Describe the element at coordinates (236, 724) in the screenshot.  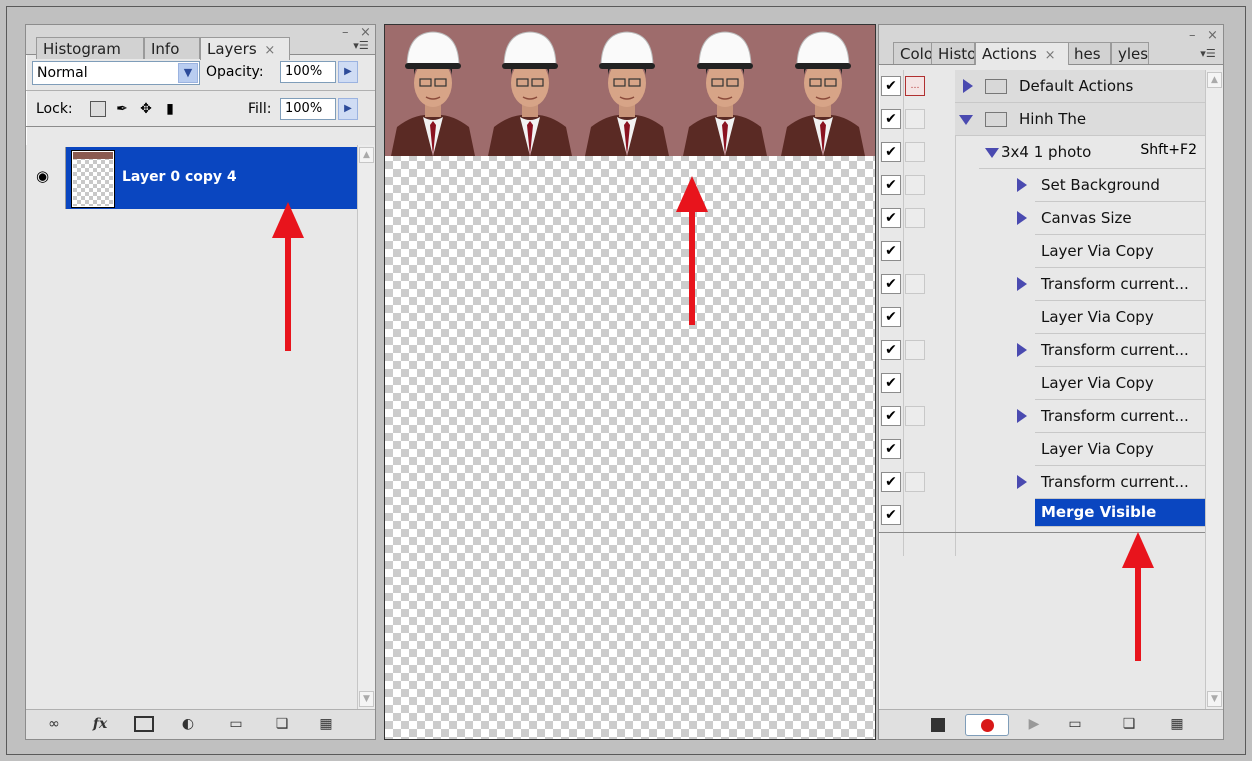
I see `group-icon: ▭` at that location.